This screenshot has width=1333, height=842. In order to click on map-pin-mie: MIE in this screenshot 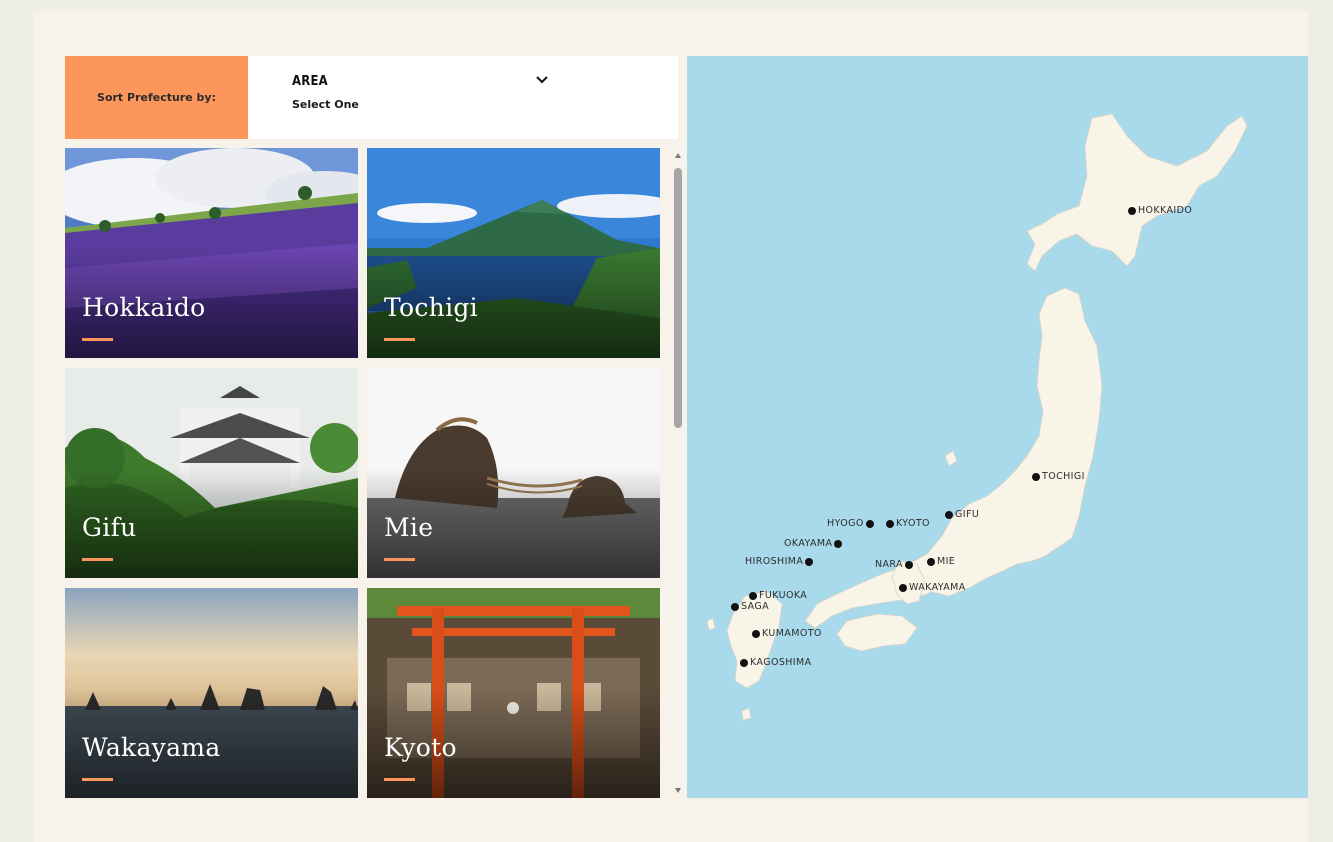, I will do `click(942, 561)`.